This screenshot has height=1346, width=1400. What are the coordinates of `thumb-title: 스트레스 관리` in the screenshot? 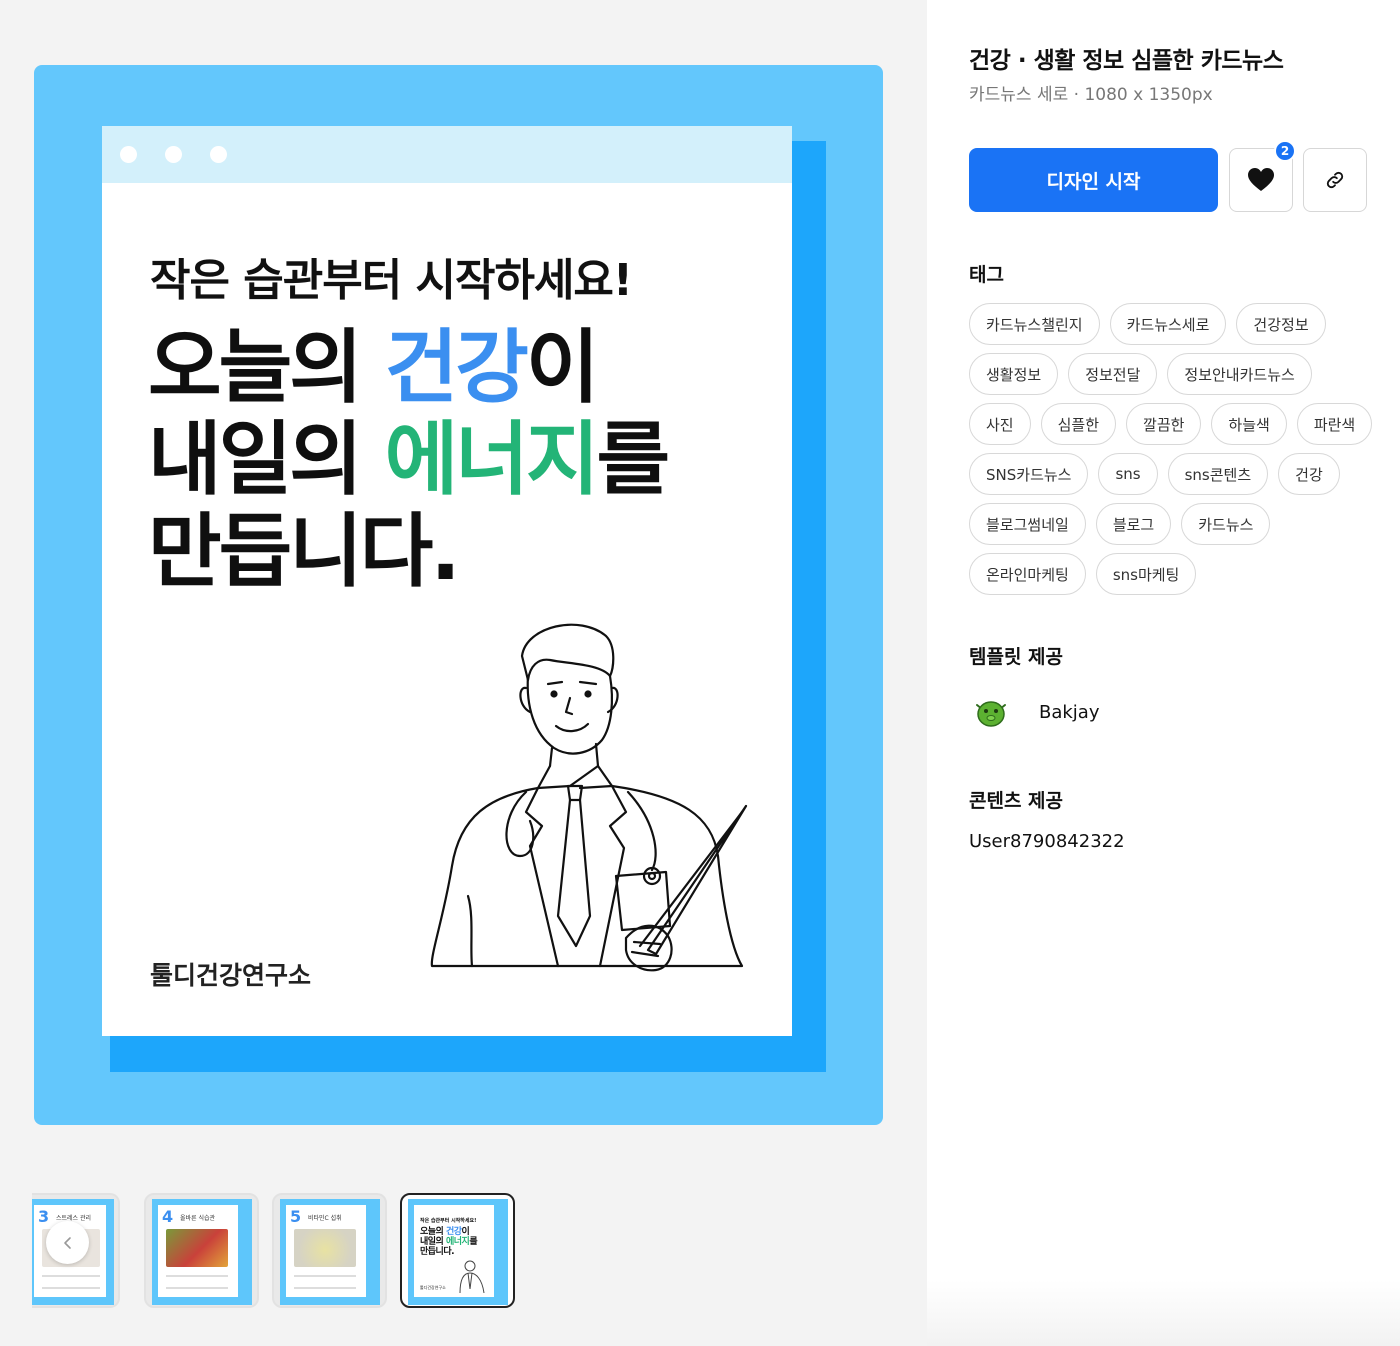 It's located at (74, 1218).